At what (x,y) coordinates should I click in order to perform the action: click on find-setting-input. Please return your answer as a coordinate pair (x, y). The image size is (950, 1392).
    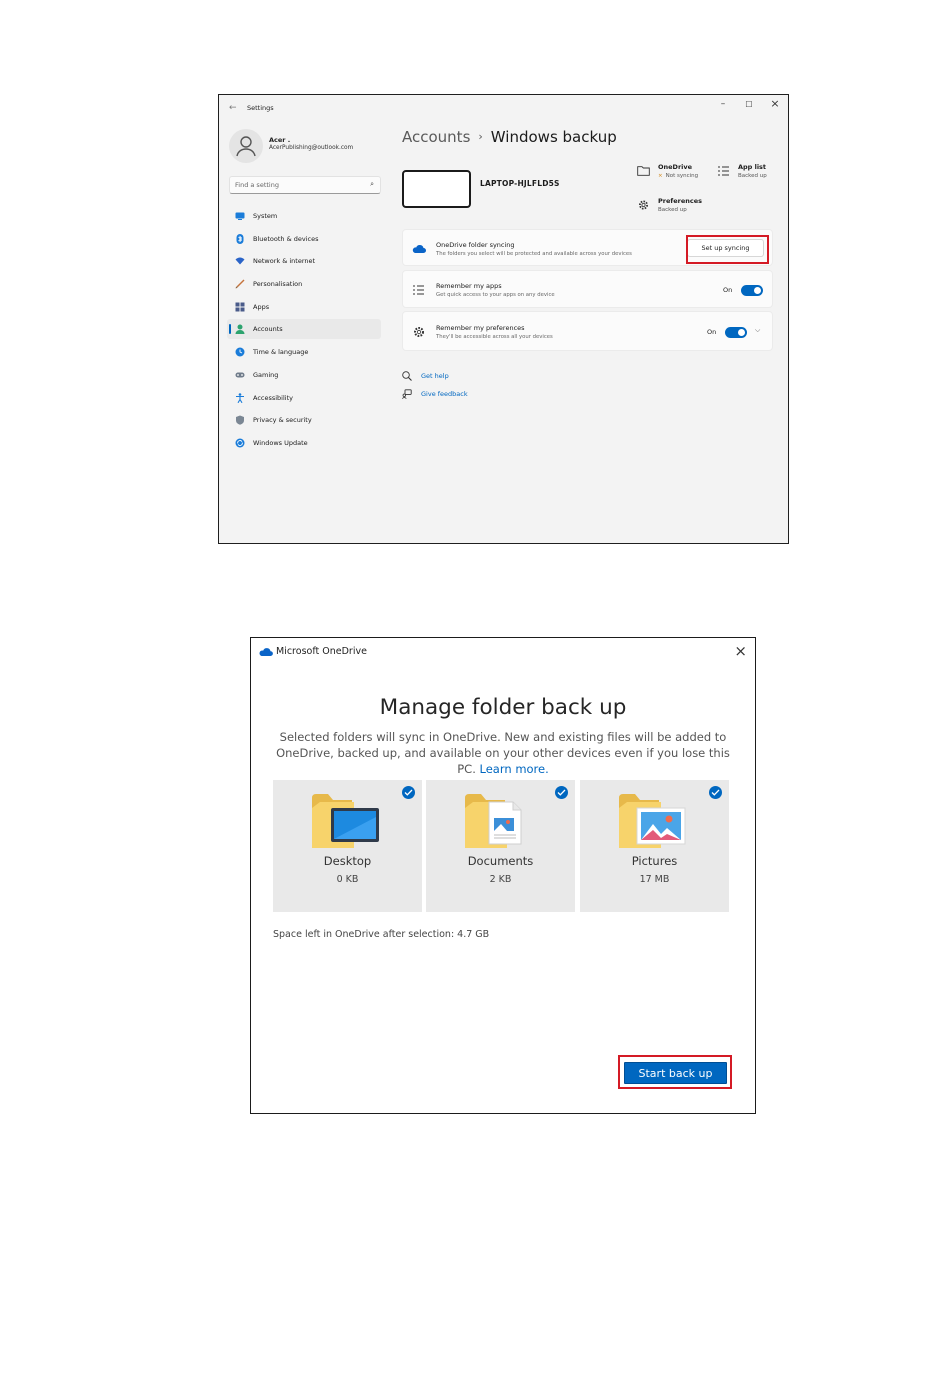
    Looking at the image, I should click on (297, 185).